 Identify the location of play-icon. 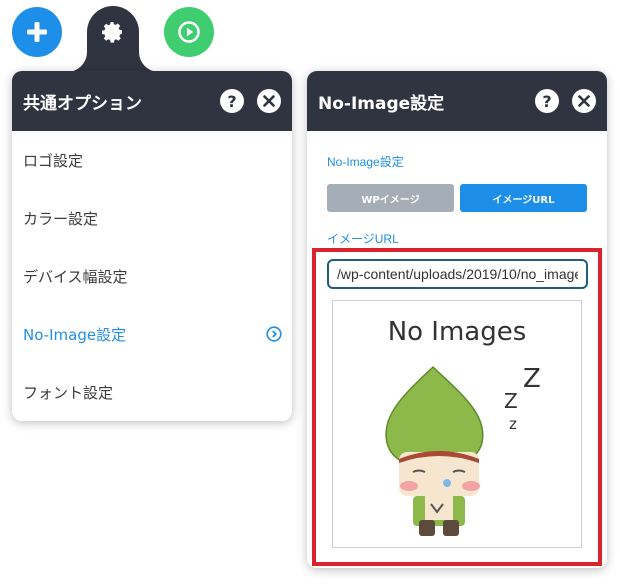
(189, 32).